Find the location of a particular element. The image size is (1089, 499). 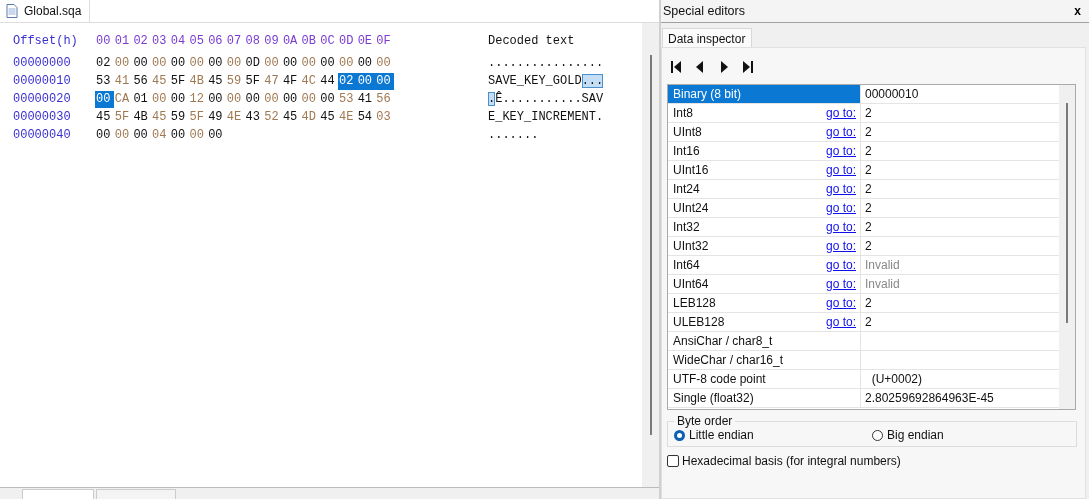

hex-byte: 49 is located at coordinates (216, 117).